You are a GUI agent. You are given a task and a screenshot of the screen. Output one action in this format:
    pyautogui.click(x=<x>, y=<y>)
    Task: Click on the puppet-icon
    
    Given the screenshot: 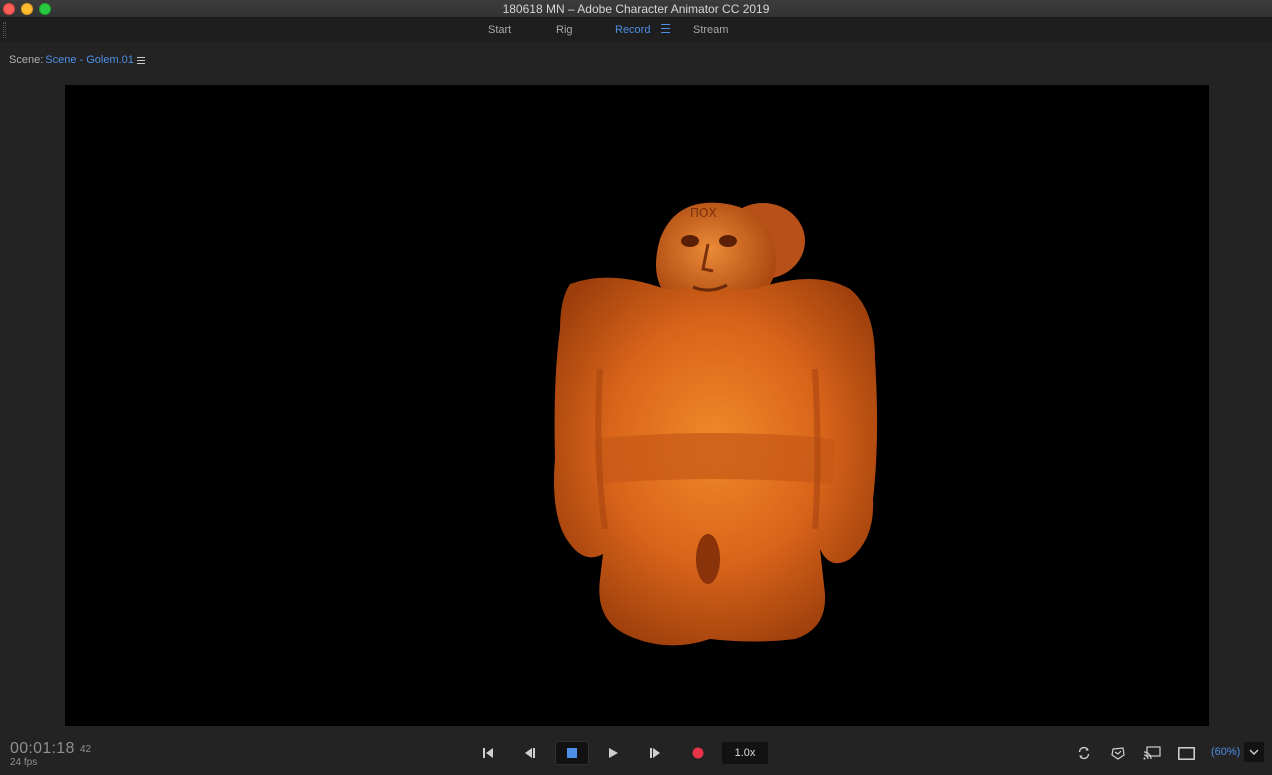 What is the action you would take?
    pyautogui.click(x=1118, y=753)
    